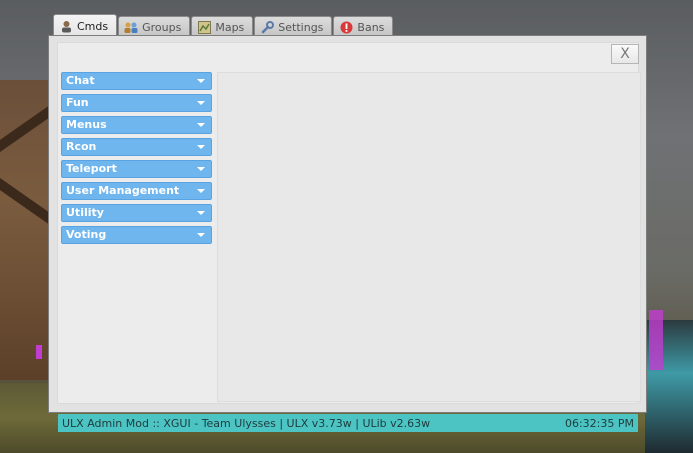 The width and height of the screenshot is (693, 453). Describe the element at coordinates (136, 81) in the screenshot. I see `category-chat: Chat` at that location.